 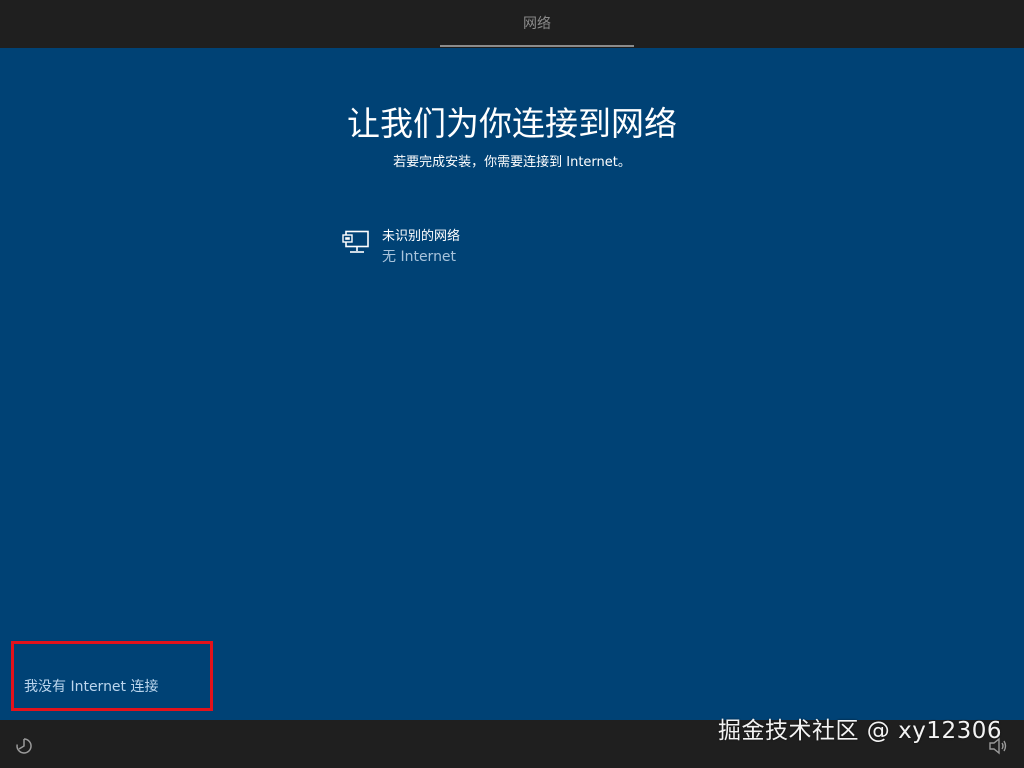 What do you see at coordinates (24, 746) in the screenshot?
I see `ease-of-access-icon` at bounding box center [24, 746].